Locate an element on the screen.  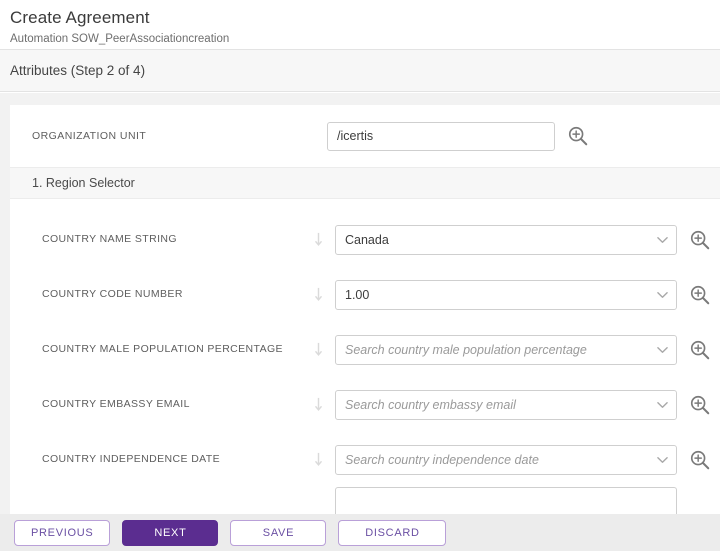
attribute-row: COUNTRY NAME STRING Canada is located at coordinates (365, 239).